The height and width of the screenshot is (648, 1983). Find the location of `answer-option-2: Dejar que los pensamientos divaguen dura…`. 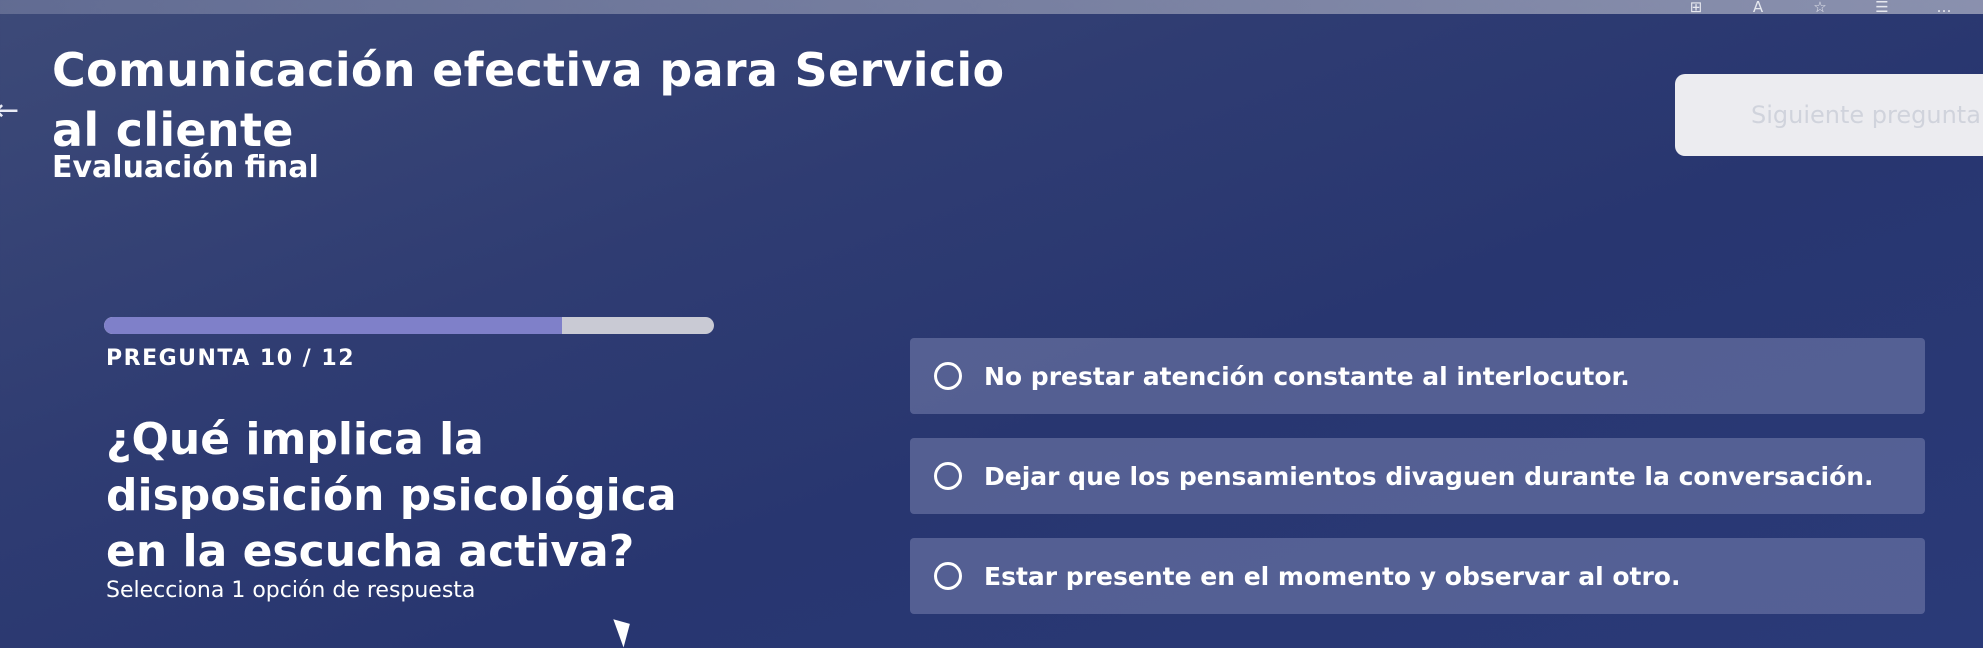

answer-option-2: Dejar que los pensamientos divaguen dura… is located at coordinates (1417, 476).